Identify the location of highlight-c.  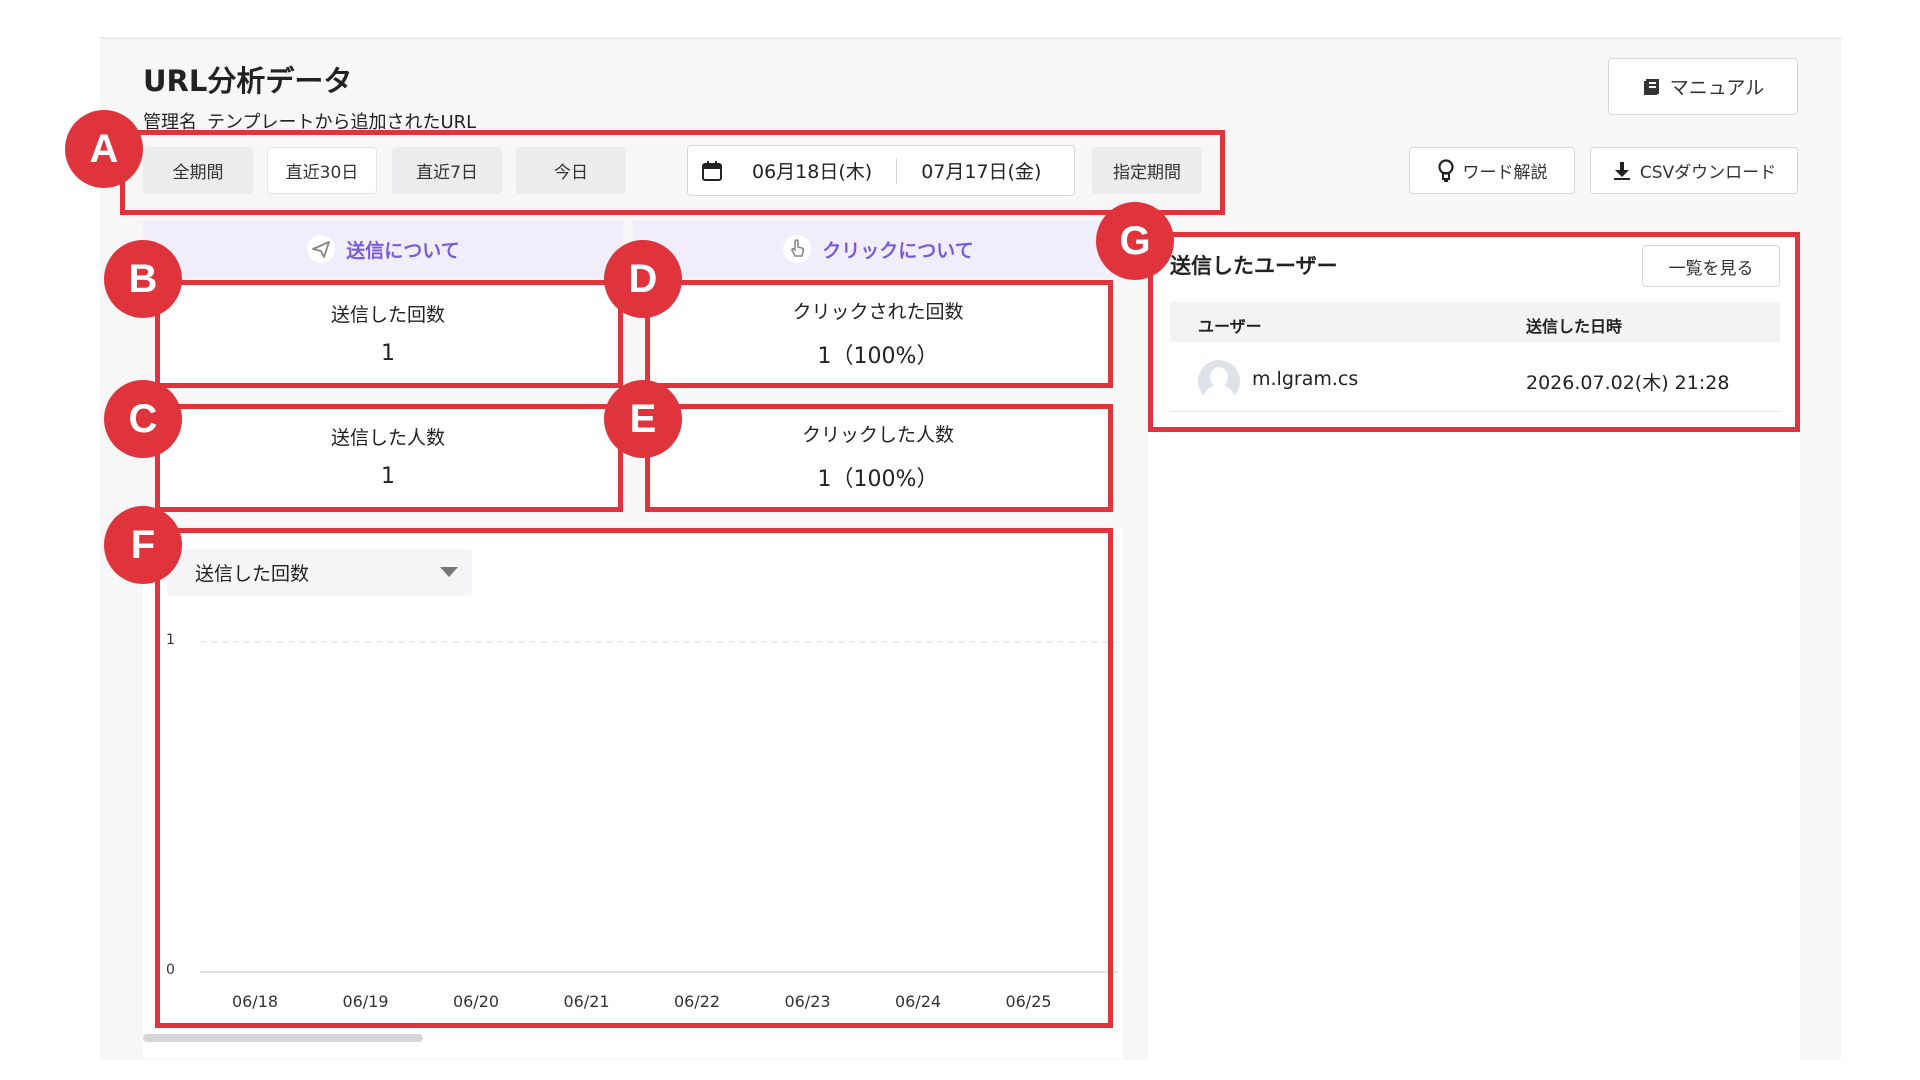
(389, 458).